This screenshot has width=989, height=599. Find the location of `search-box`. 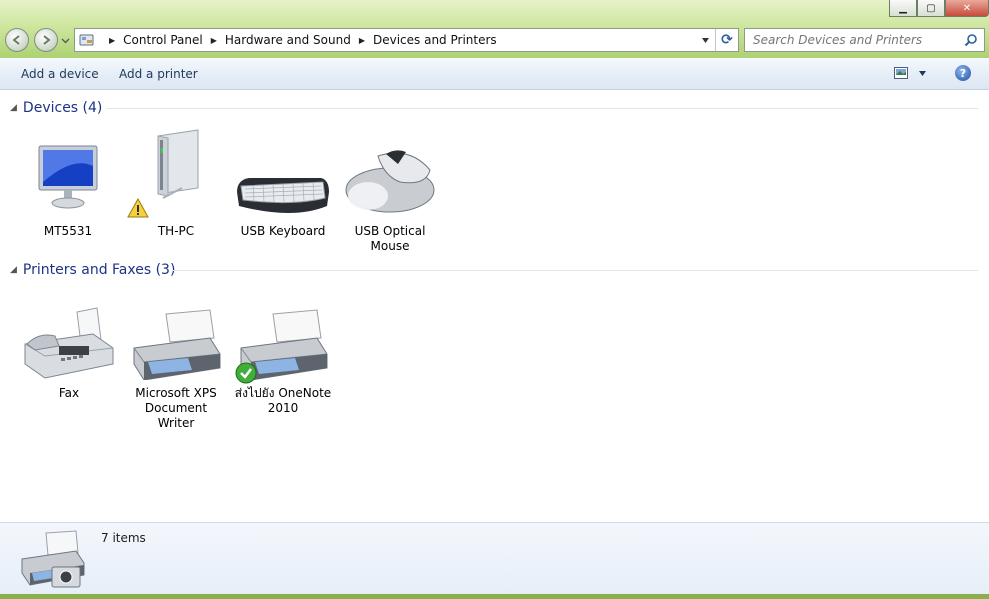

search-box is located at coordinates (864, 40).